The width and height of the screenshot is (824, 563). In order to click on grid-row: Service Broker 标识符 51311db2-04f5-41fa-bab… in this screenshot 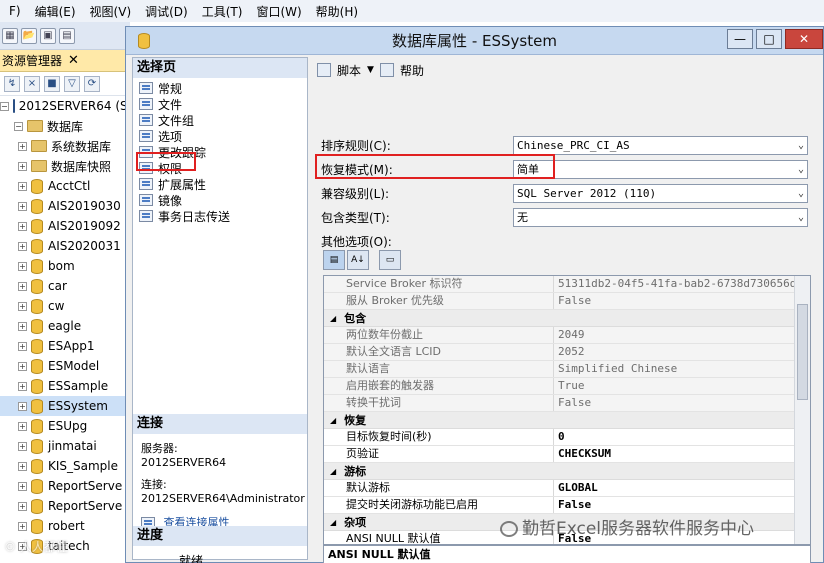, I will do `click(567, 284)`.